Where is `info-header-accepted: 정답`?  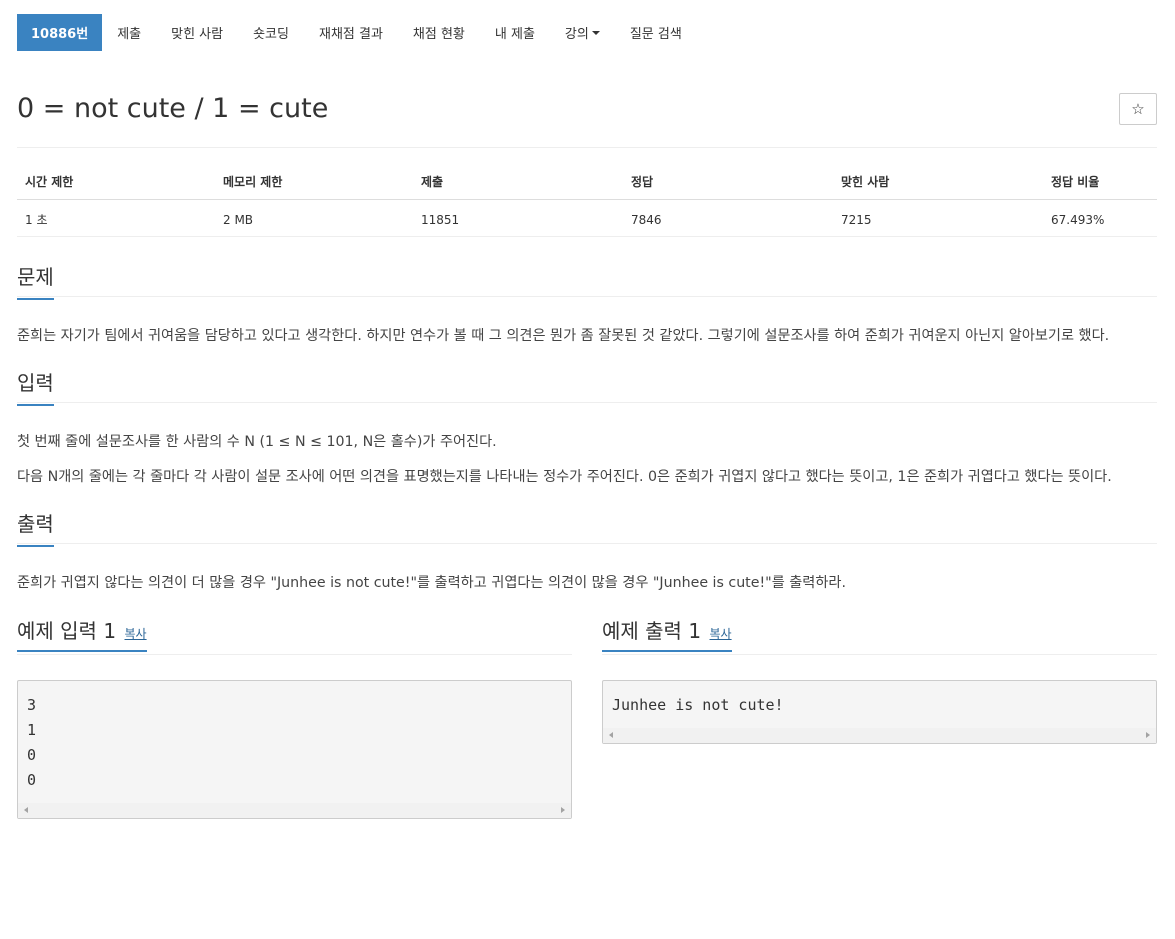 info-header-accepted: 정답 is located at coordinates (728, 186).